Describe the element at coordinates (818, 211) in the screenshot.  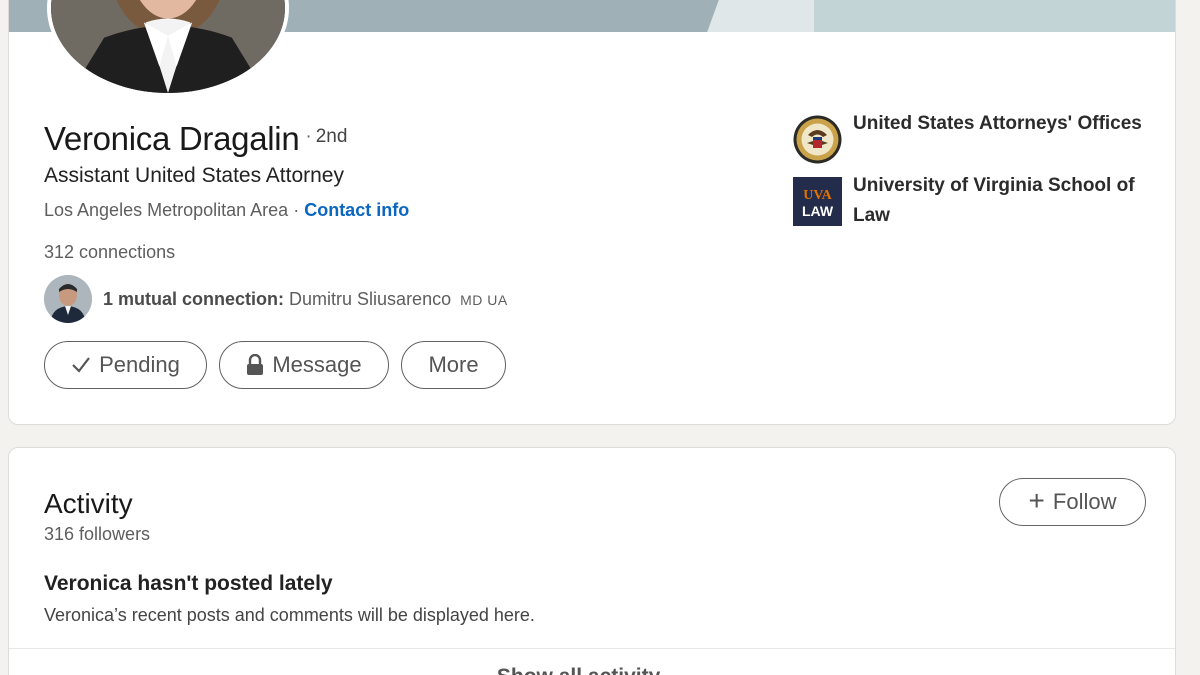
I see `svg-text: LAW` at that location.